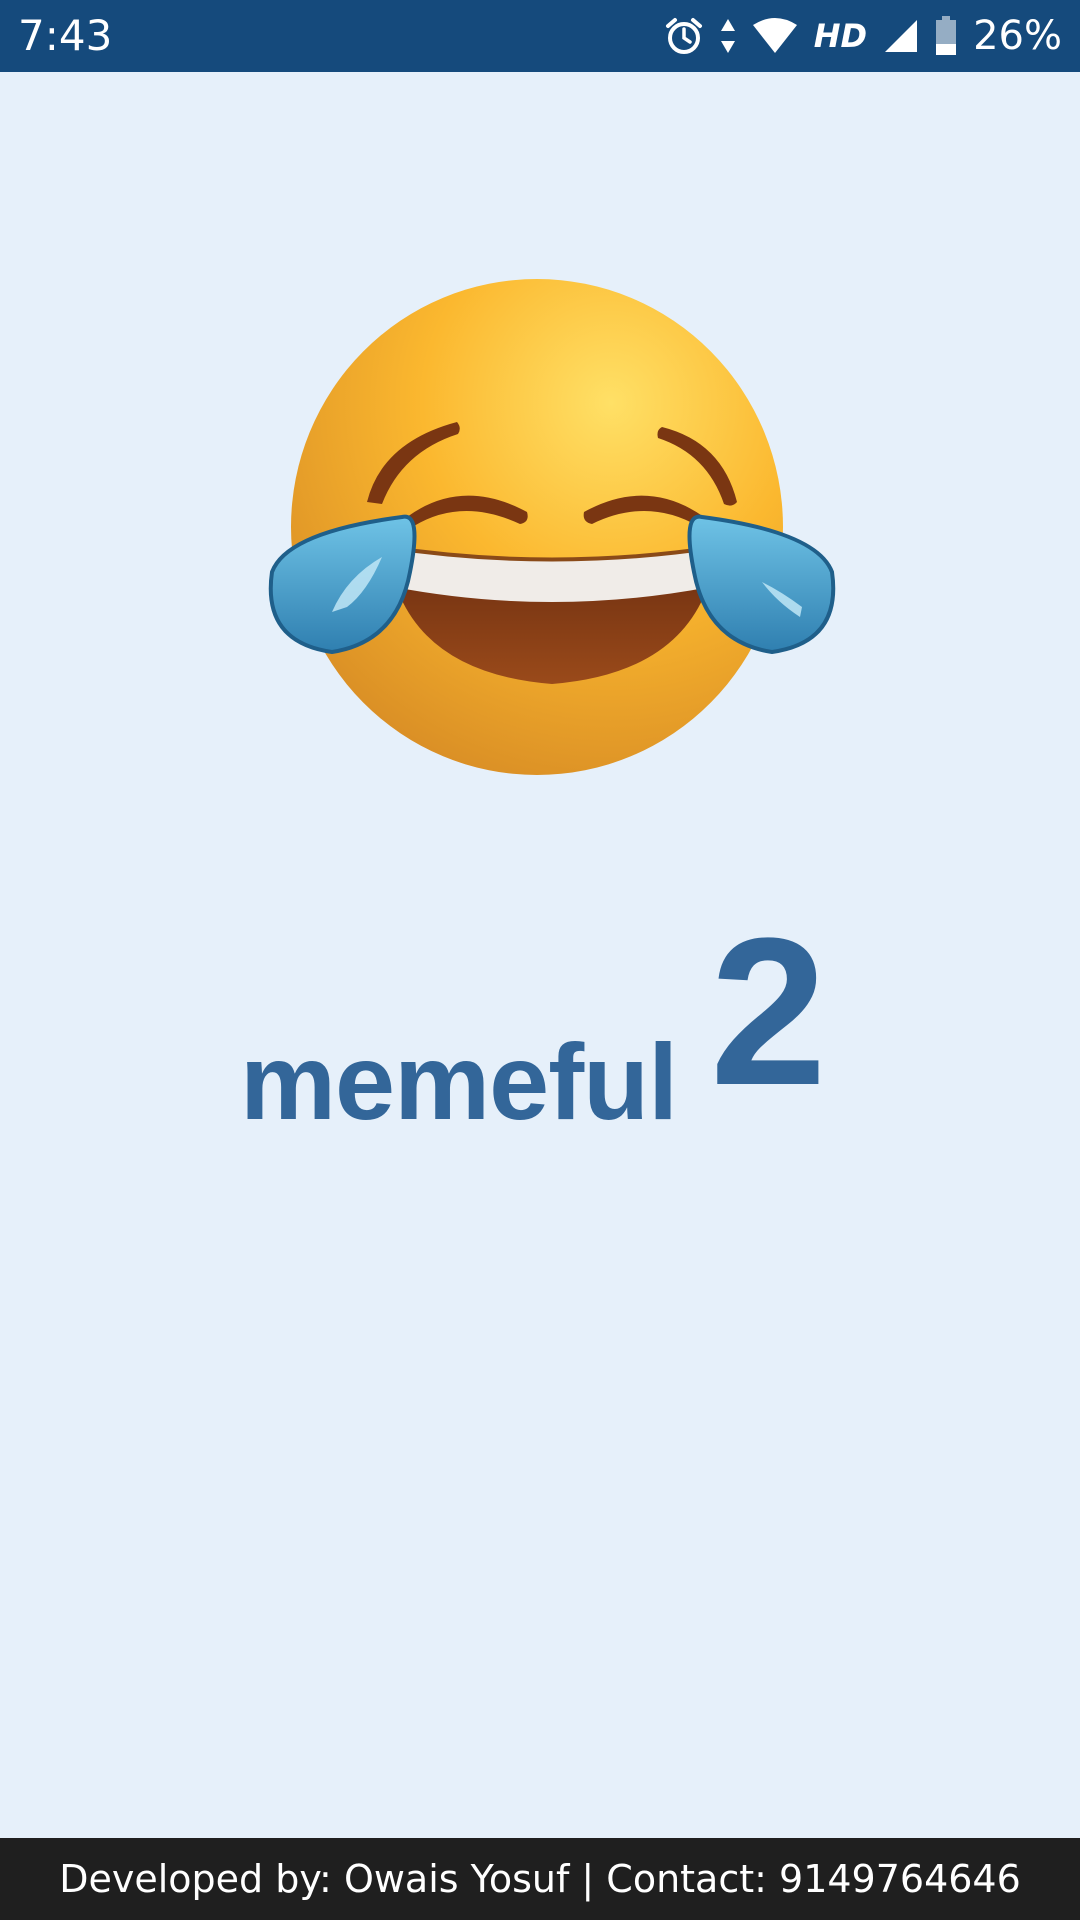 The height and width of the screenshot is (1920, 1080). I want to click on alarm-icon, so click(683, 36).